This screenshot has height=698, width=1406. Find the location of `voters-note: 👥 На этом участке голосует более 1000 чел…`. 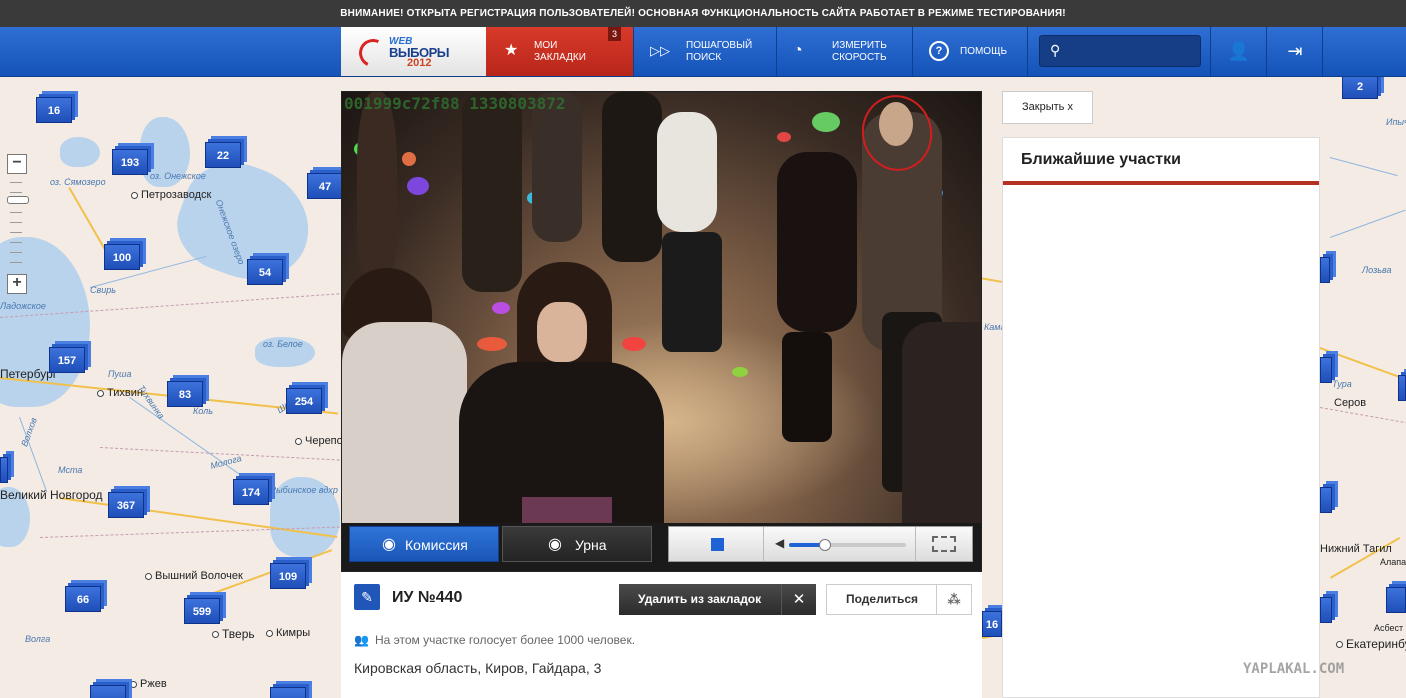

voters-note: 👥 На этом участке голосует более 1000 чел… is located at coordinates (495, 640).